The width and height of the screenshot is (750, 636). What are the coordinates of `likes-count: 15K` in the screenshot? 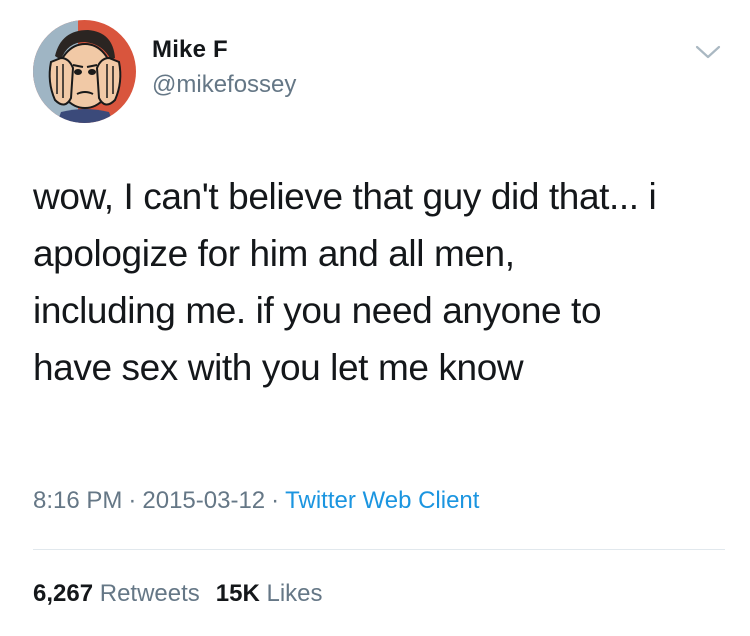 It's located at (237, 593).